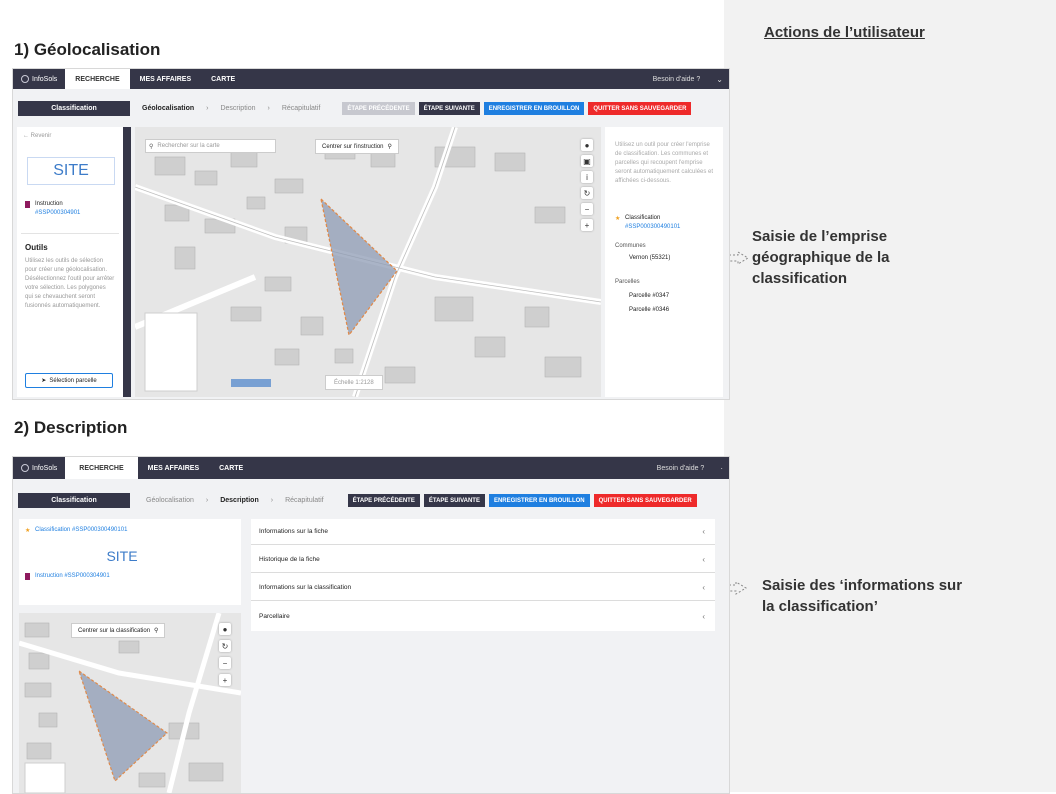 This screenshot has height=794, width=1056. What do you see at coordinates (73, 380) in the screenshot?
I see `select-parcel-label: Sélection parcelle` at bounding box center [73, 380].